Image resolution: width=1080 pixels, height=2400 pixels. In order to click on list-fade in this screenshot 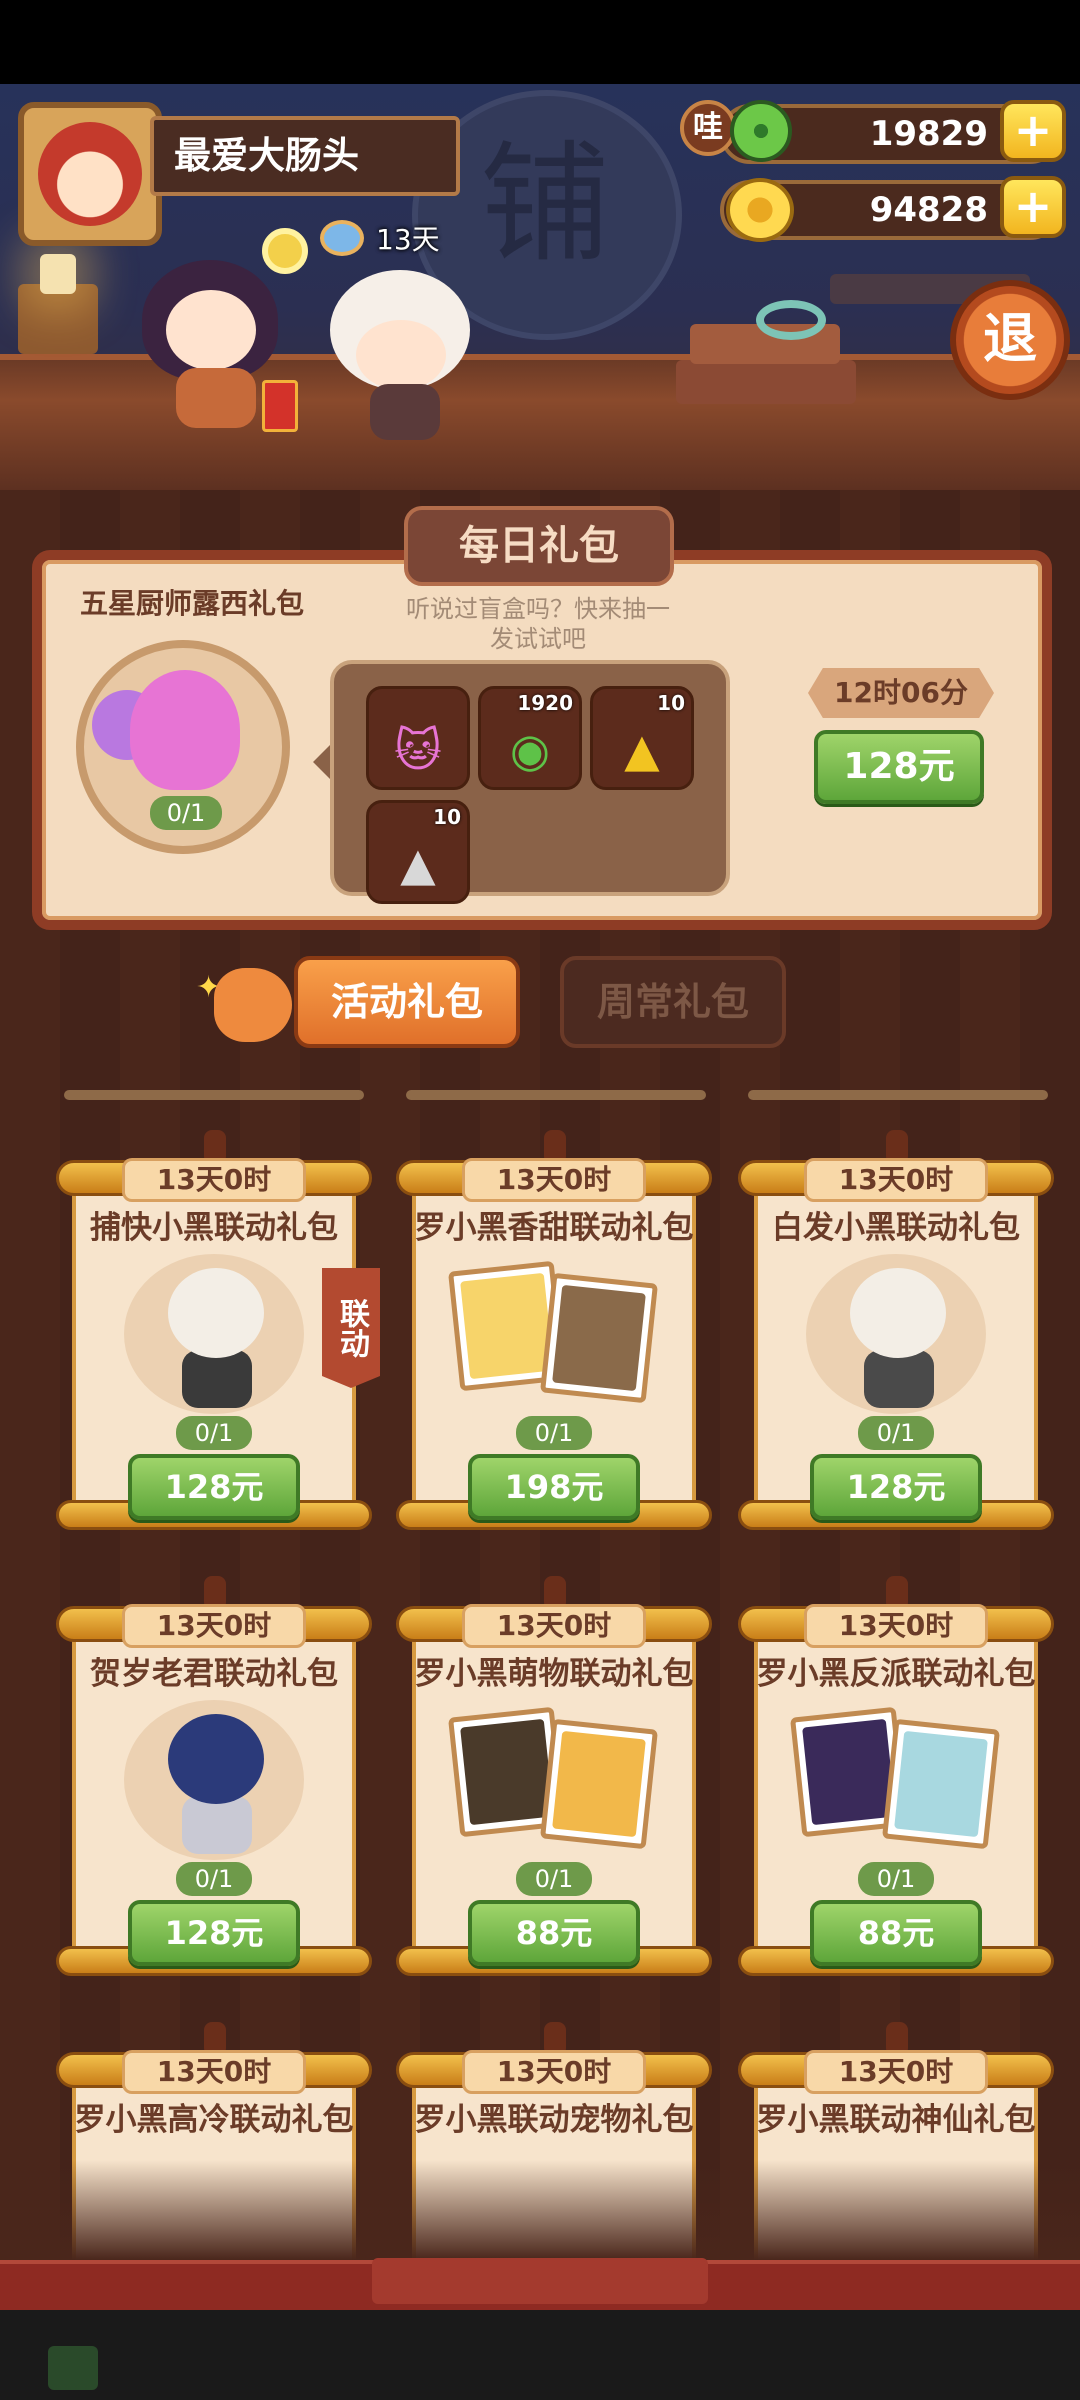, I will do `click(540, 2210)`.